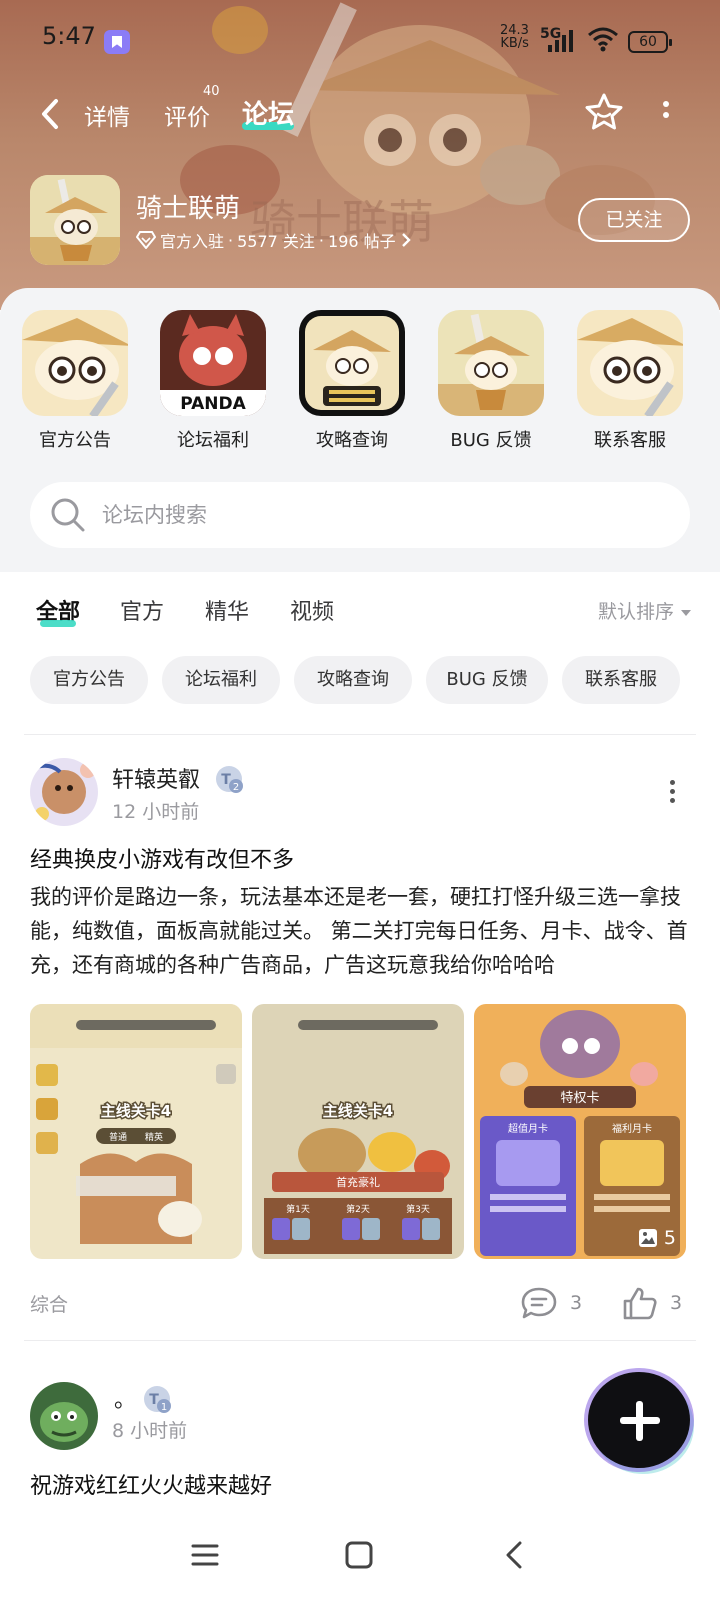 The image size is (720, 1600). Describe the element at coordinates (514, 1555) in the screenshot. I see `back-icon` at that location.